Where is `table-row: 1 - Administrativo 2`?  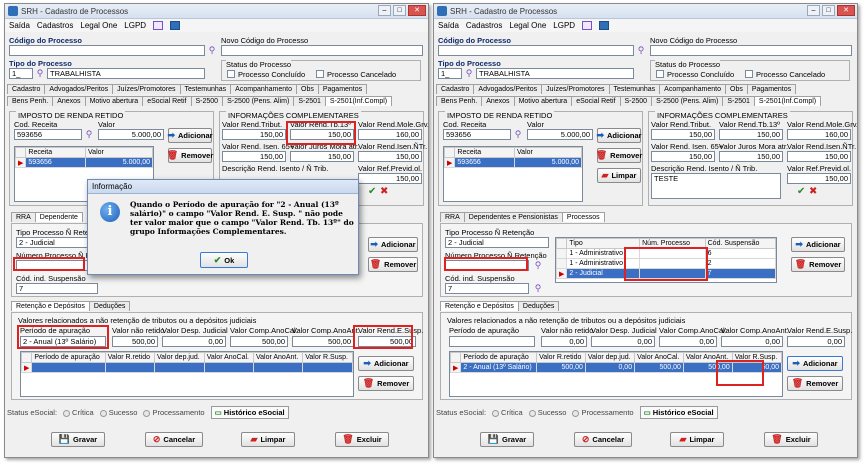 table-row: 1 - Administrativo 2 is located at coordinates (666, 263).